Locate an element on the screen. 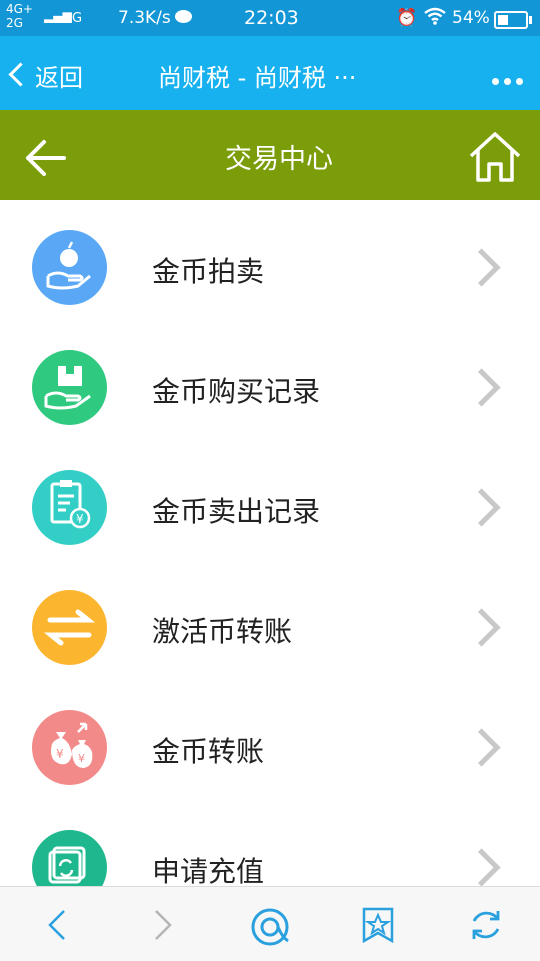  back-button: 返回 is located at coordinates (45, 75).